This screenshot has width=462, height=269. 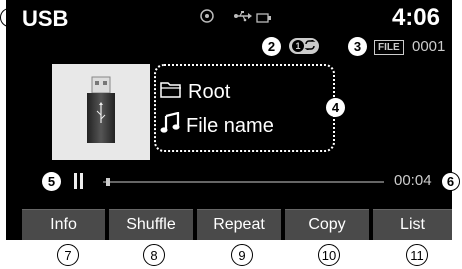 What do you see at coordinates (244, 108) in the screenshot?
I see `track-info-box: Root File name` at bounding box center [244, 108].